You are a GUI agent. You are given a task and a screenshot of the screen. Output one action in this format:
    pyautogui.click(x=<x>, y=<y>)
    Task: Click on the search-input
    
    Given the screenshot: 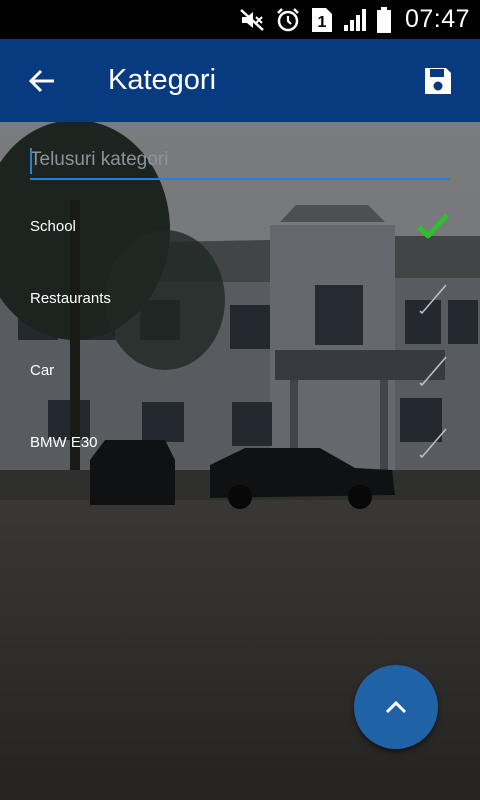 What is the action you would take?
    pyautogui.click(x=240, y=163)
    